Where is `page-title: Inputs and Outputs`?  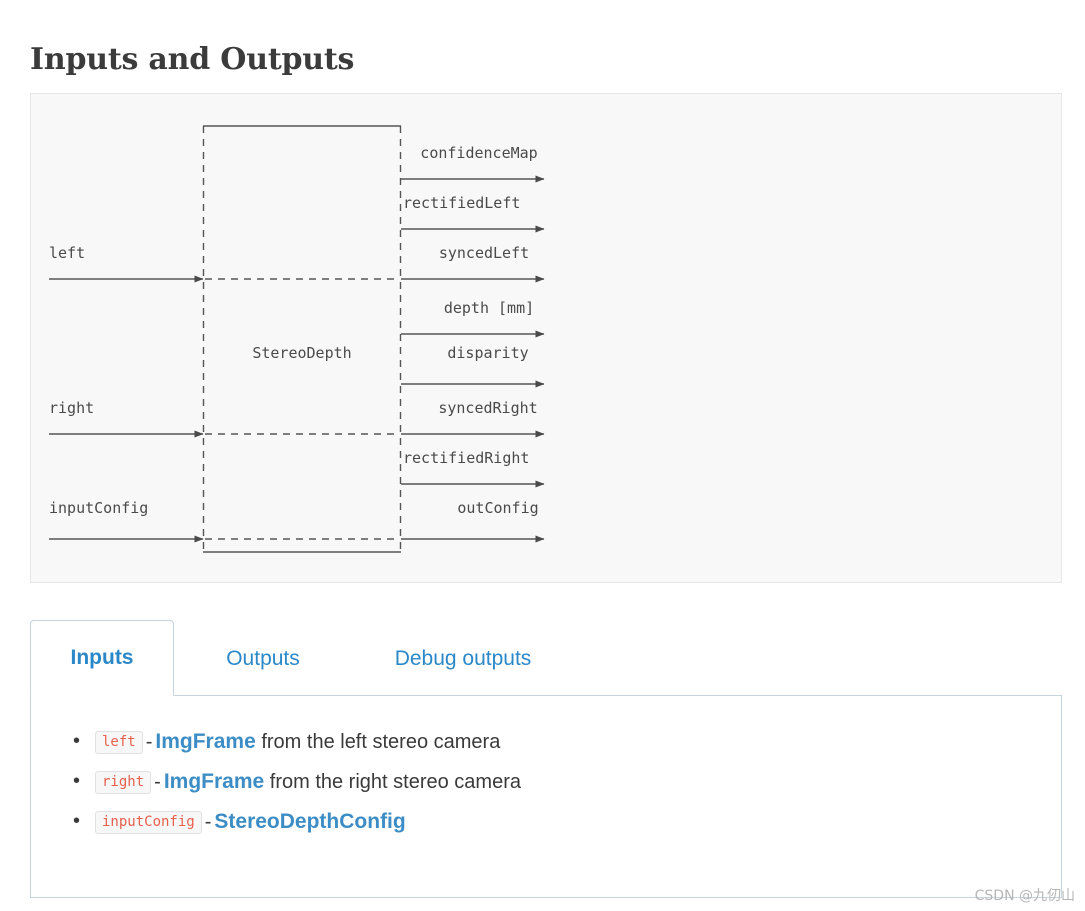 page-title: Inputs and Outputs is located at coordinates (192, 60).